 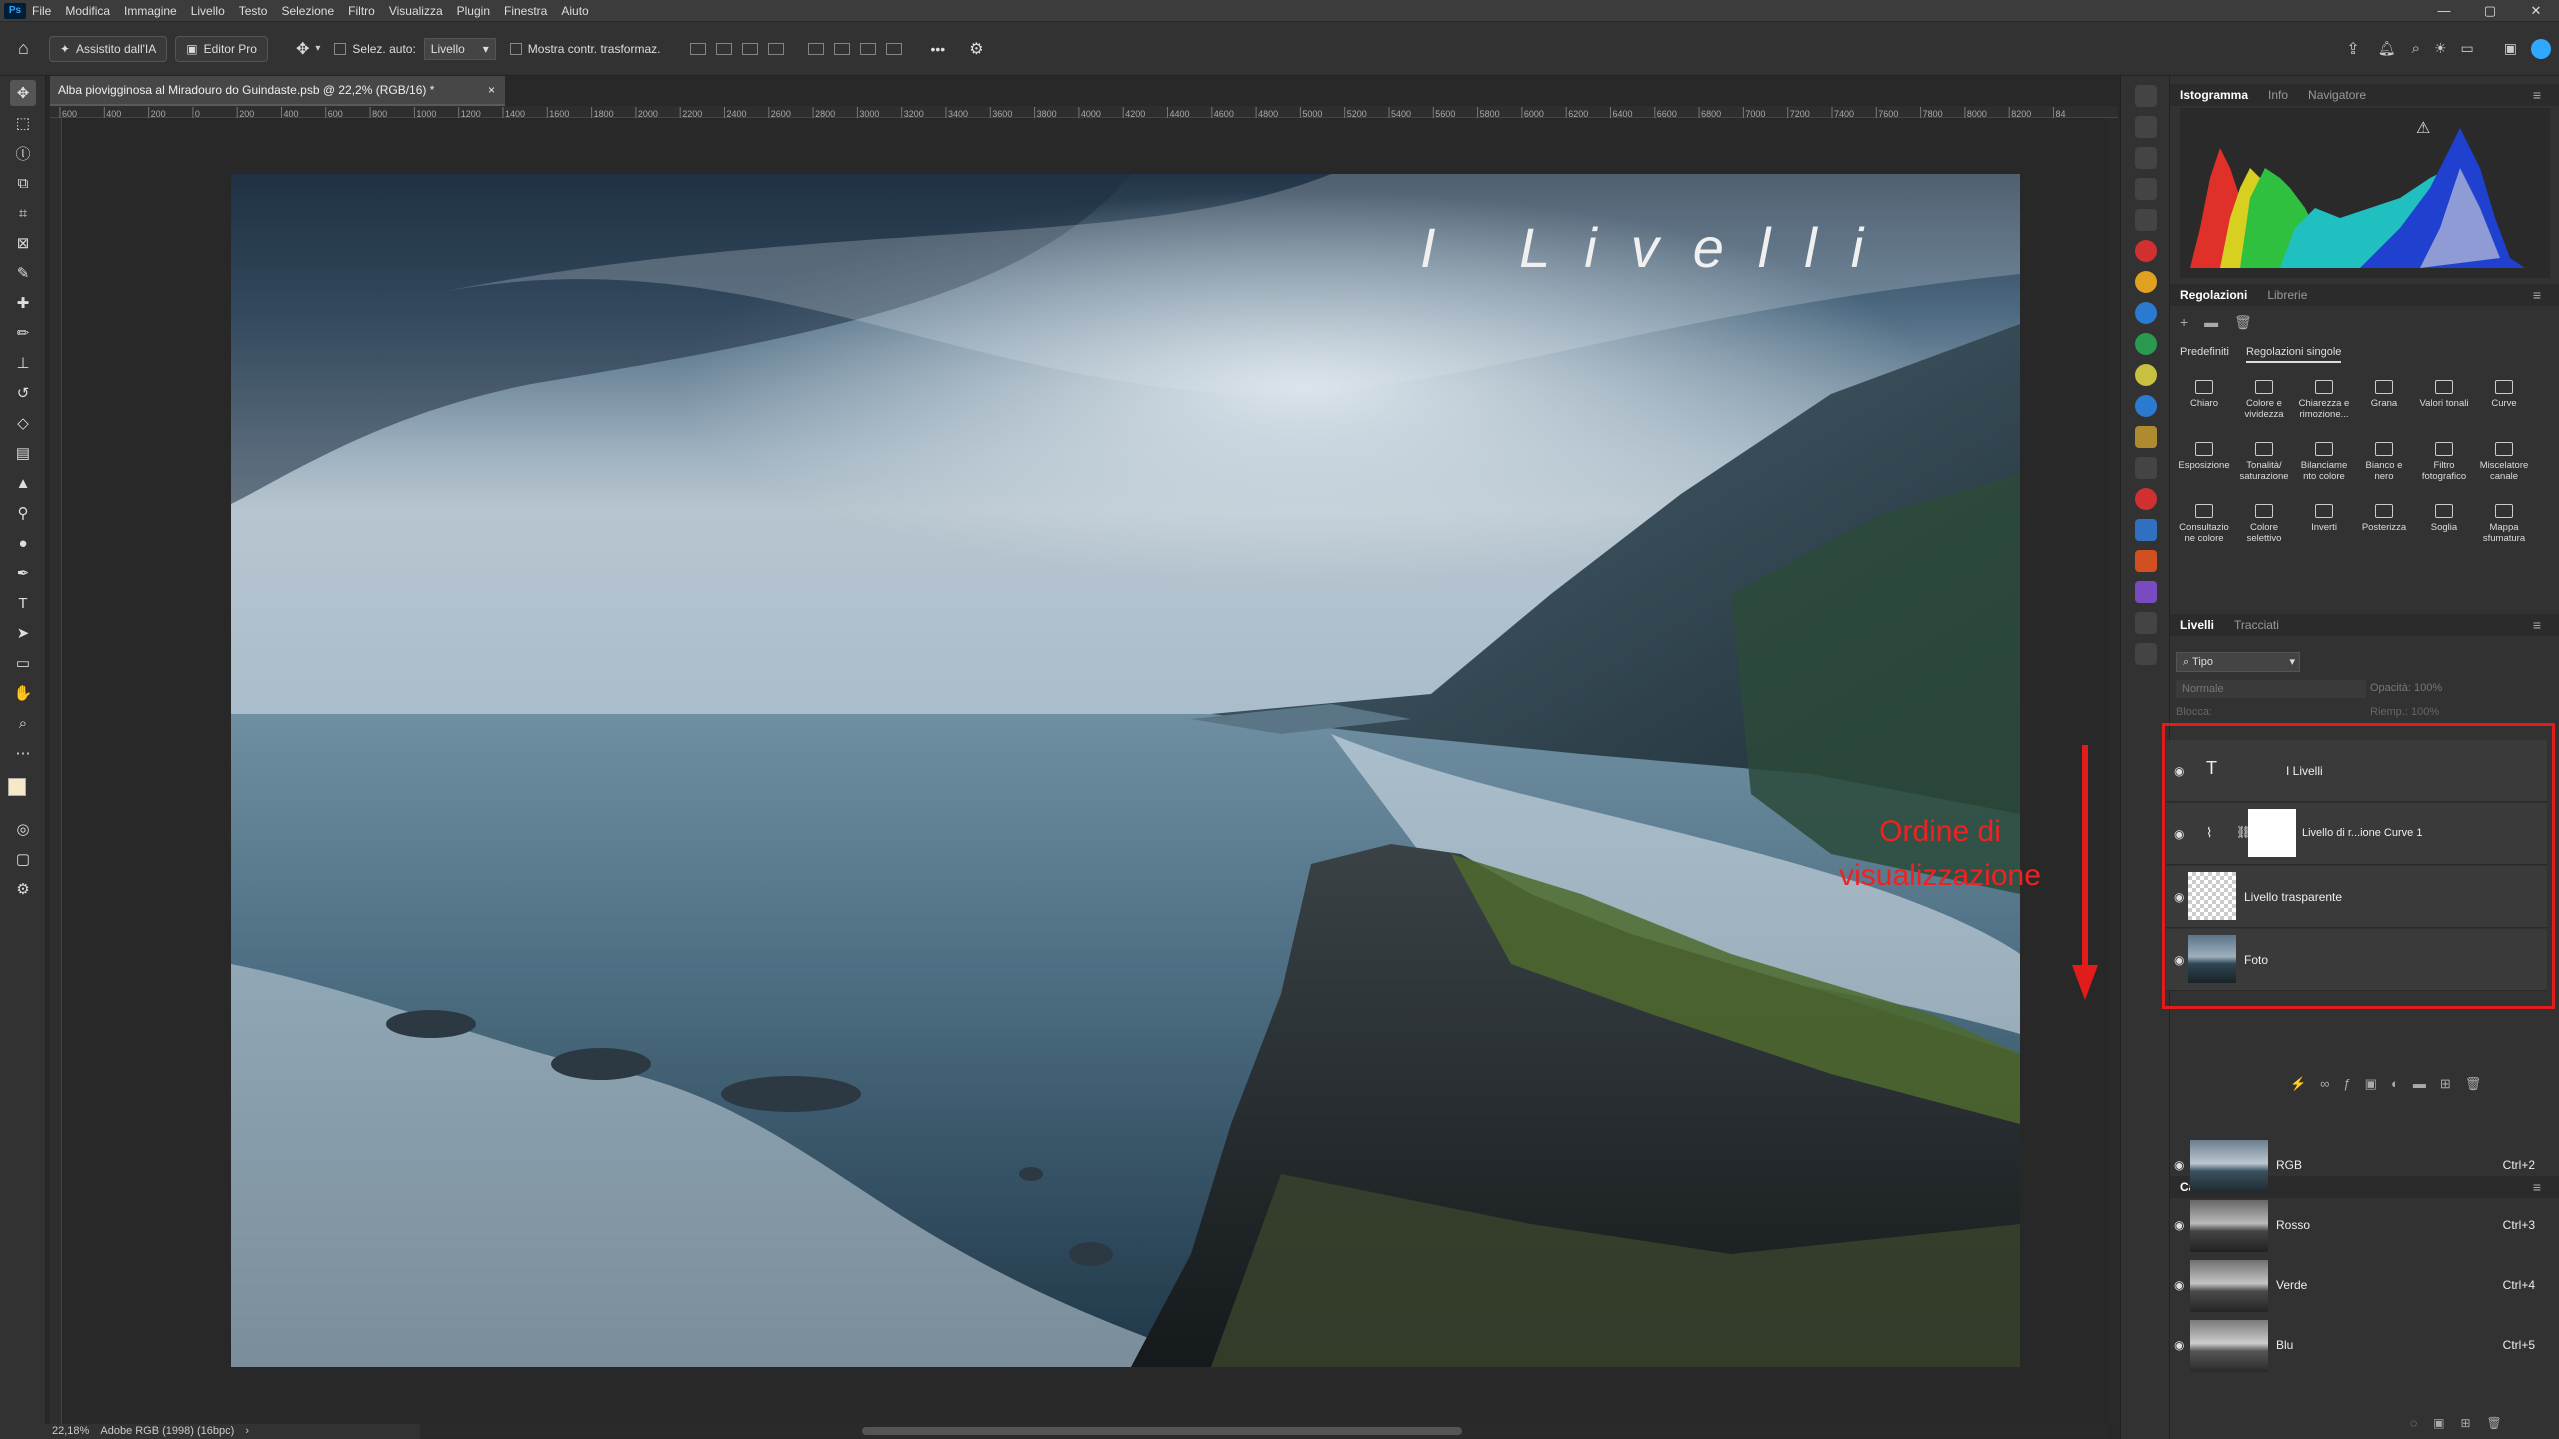 I want to click on adjustment-button: Miscelatore canale, so click(x=2504, y=462).